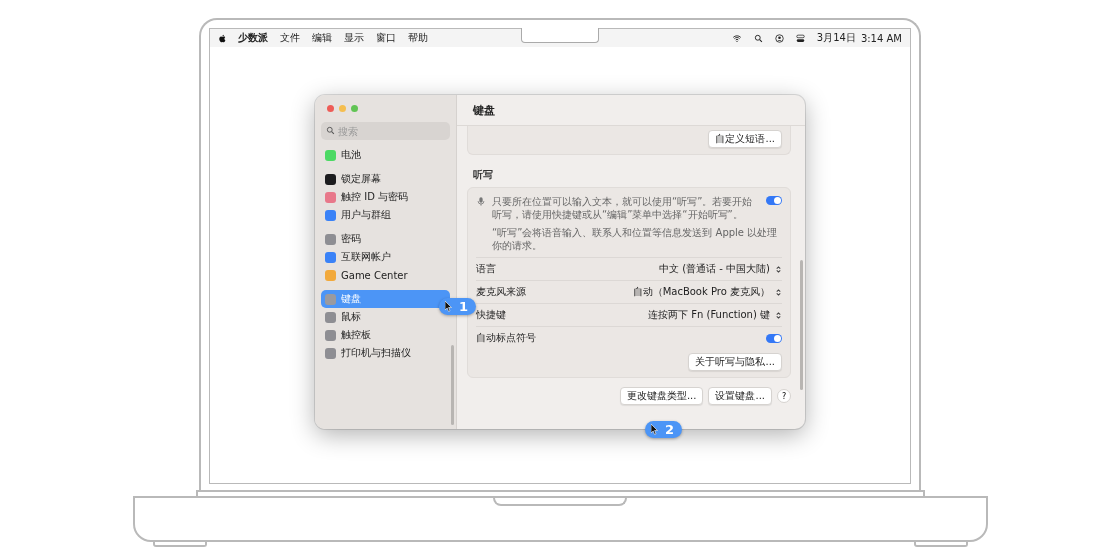 Image resolution: width=1120 pixels, height=560 pixels. I want to click on zoom-button, so click(354, 108).